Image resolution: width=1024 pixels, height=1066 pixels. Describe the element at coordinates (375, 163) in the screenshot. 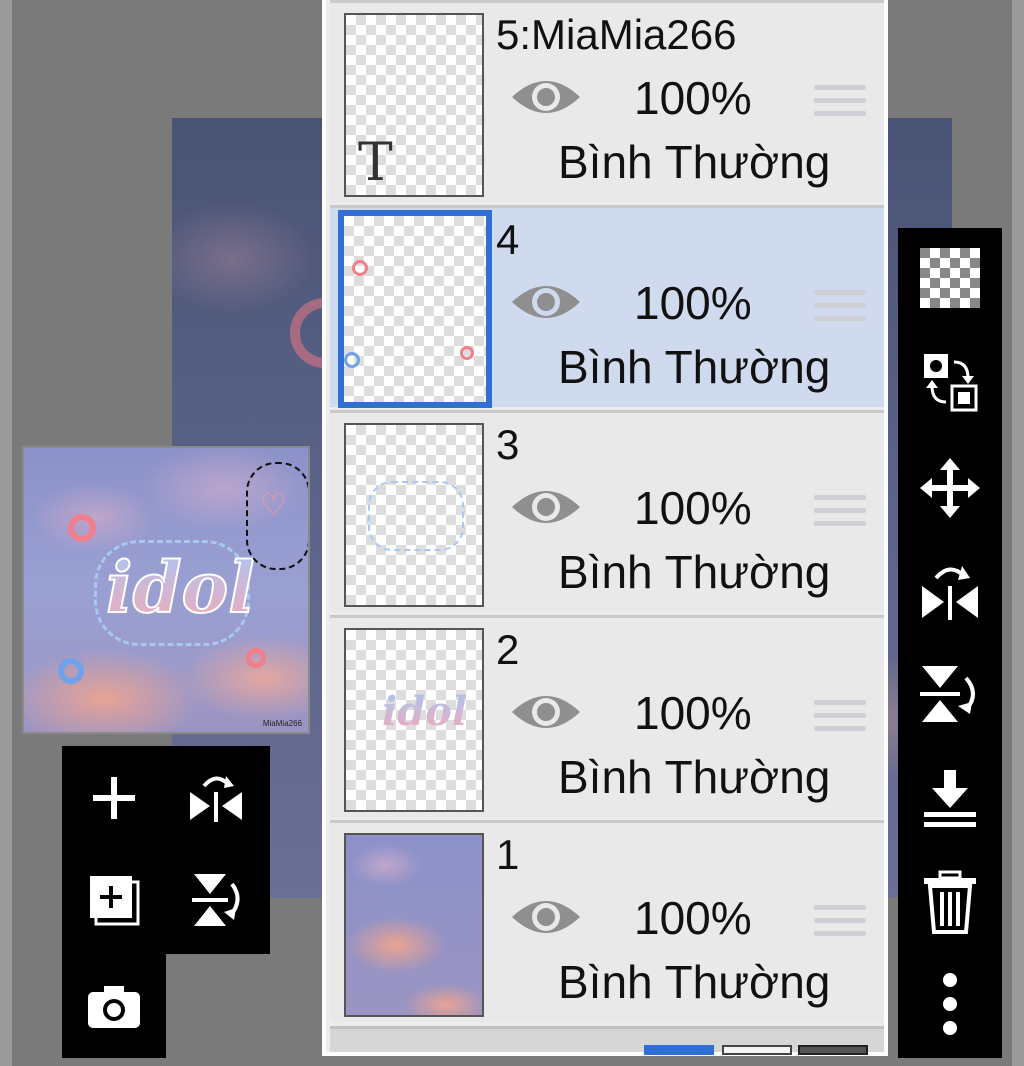

I see `text-layer-icon: T` at that location.